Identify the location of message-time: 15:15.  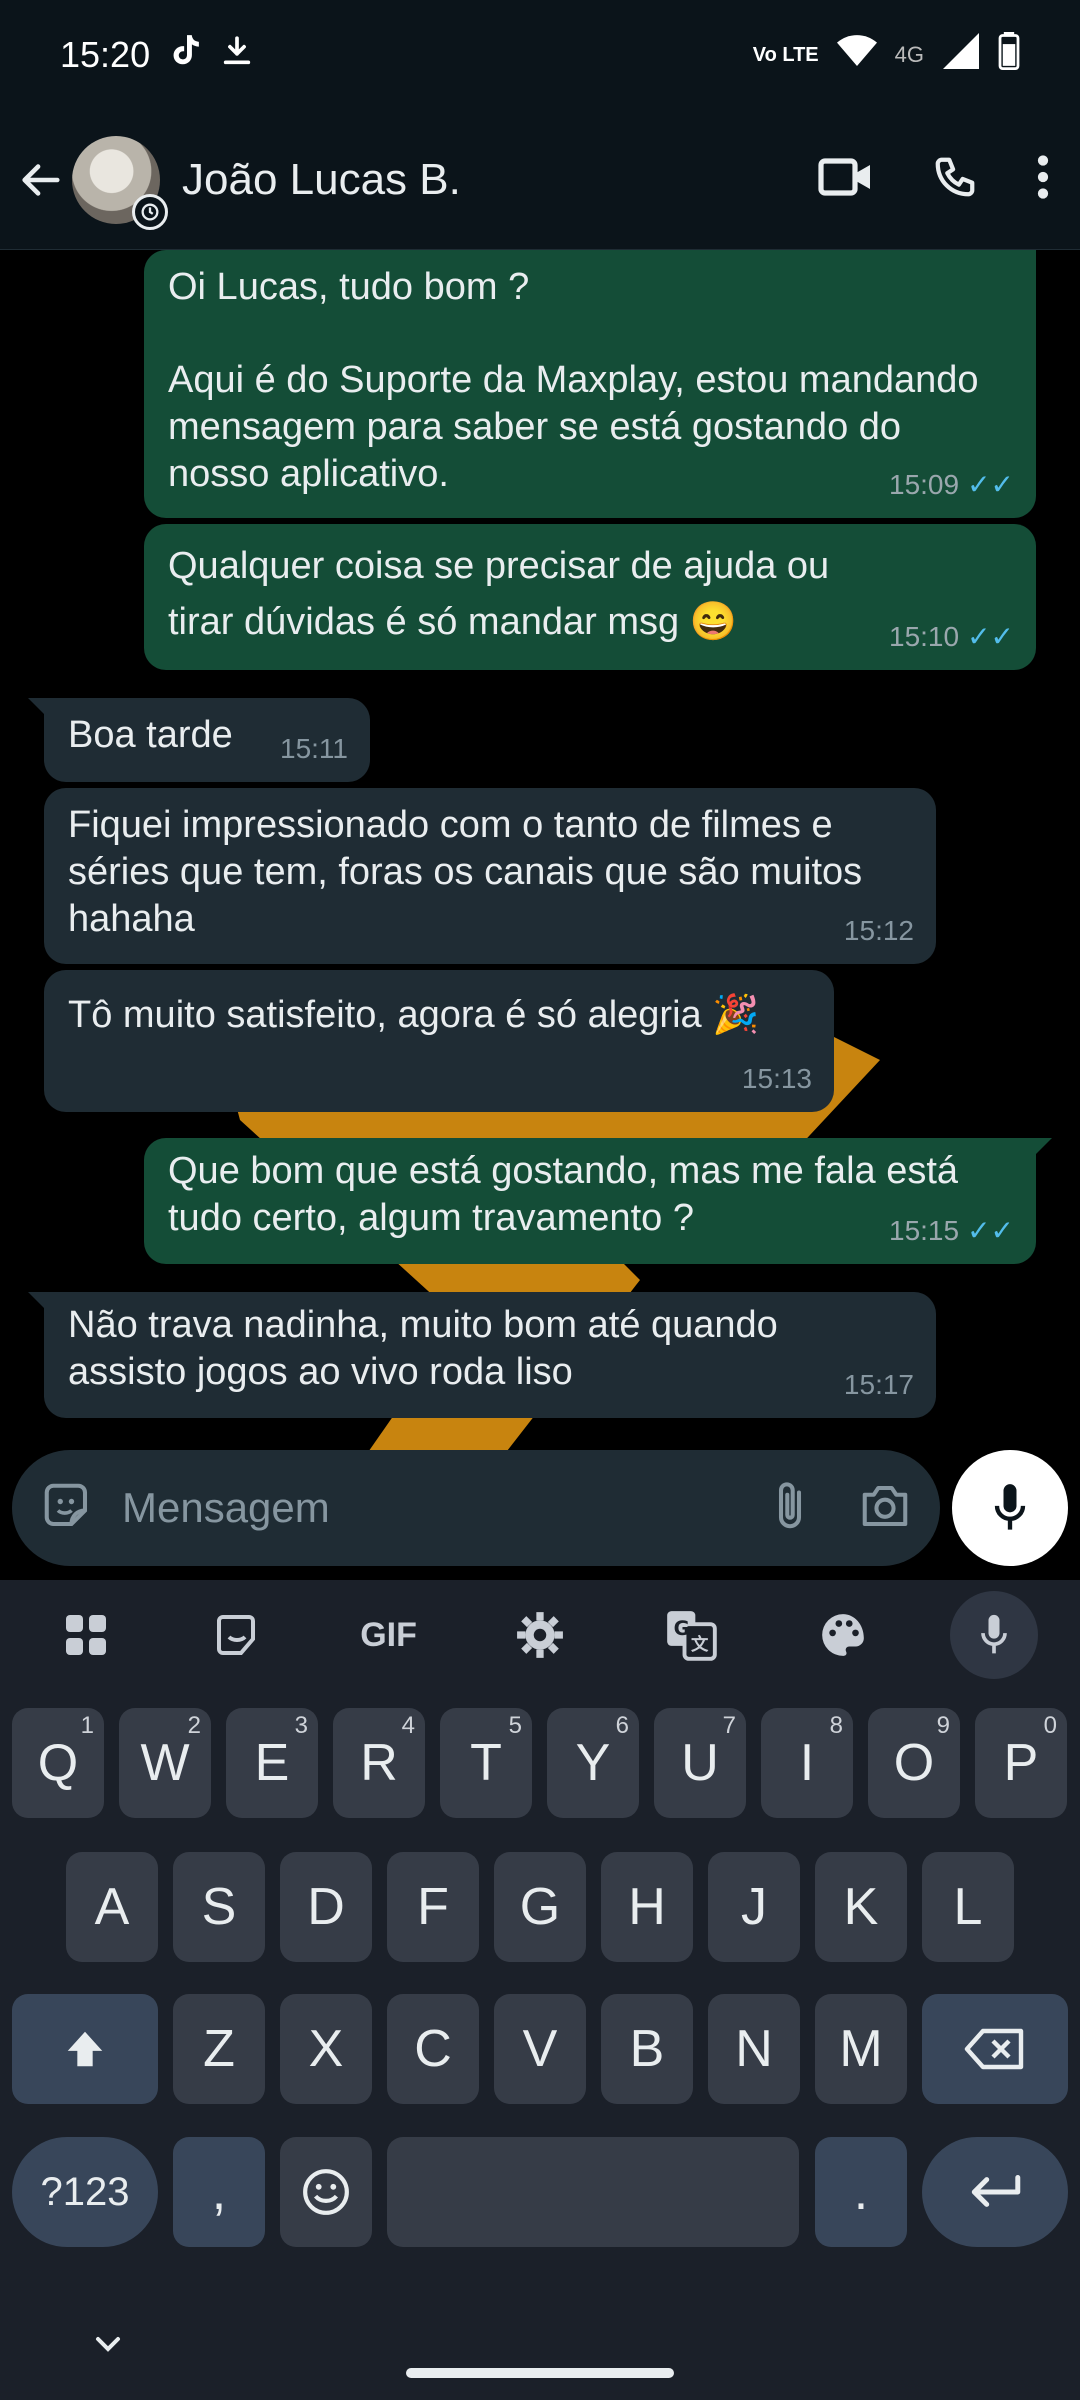
(924, 1230).